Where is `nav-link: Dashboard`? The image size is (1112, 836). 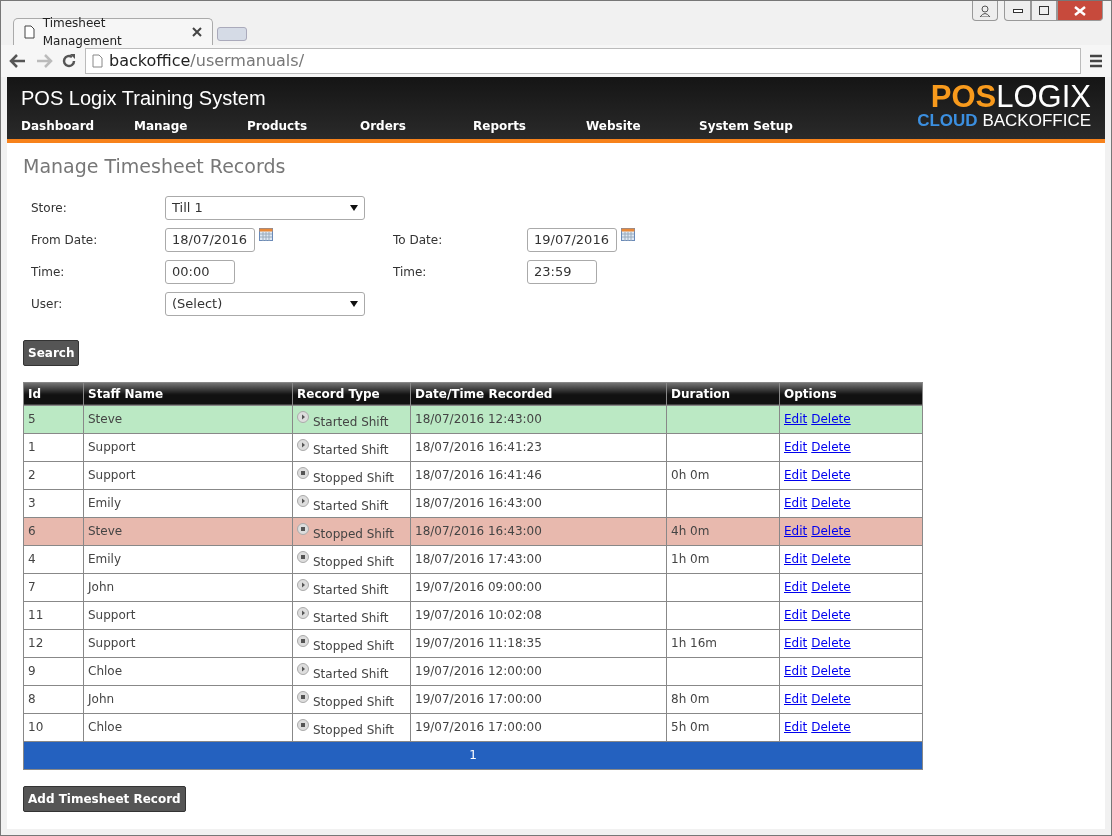 nav-link: Dashboard is located at coordinates (77, 126).